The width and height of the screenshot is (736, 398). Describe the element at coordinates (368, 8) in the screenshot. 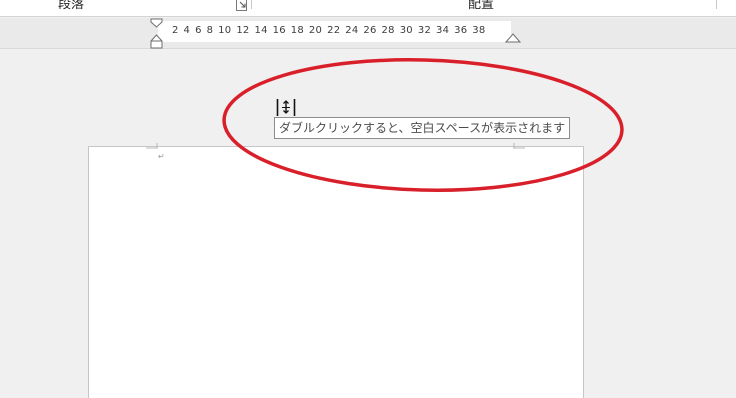

I see `ribbon-group-labels-bar: 段落 配置` at that location.